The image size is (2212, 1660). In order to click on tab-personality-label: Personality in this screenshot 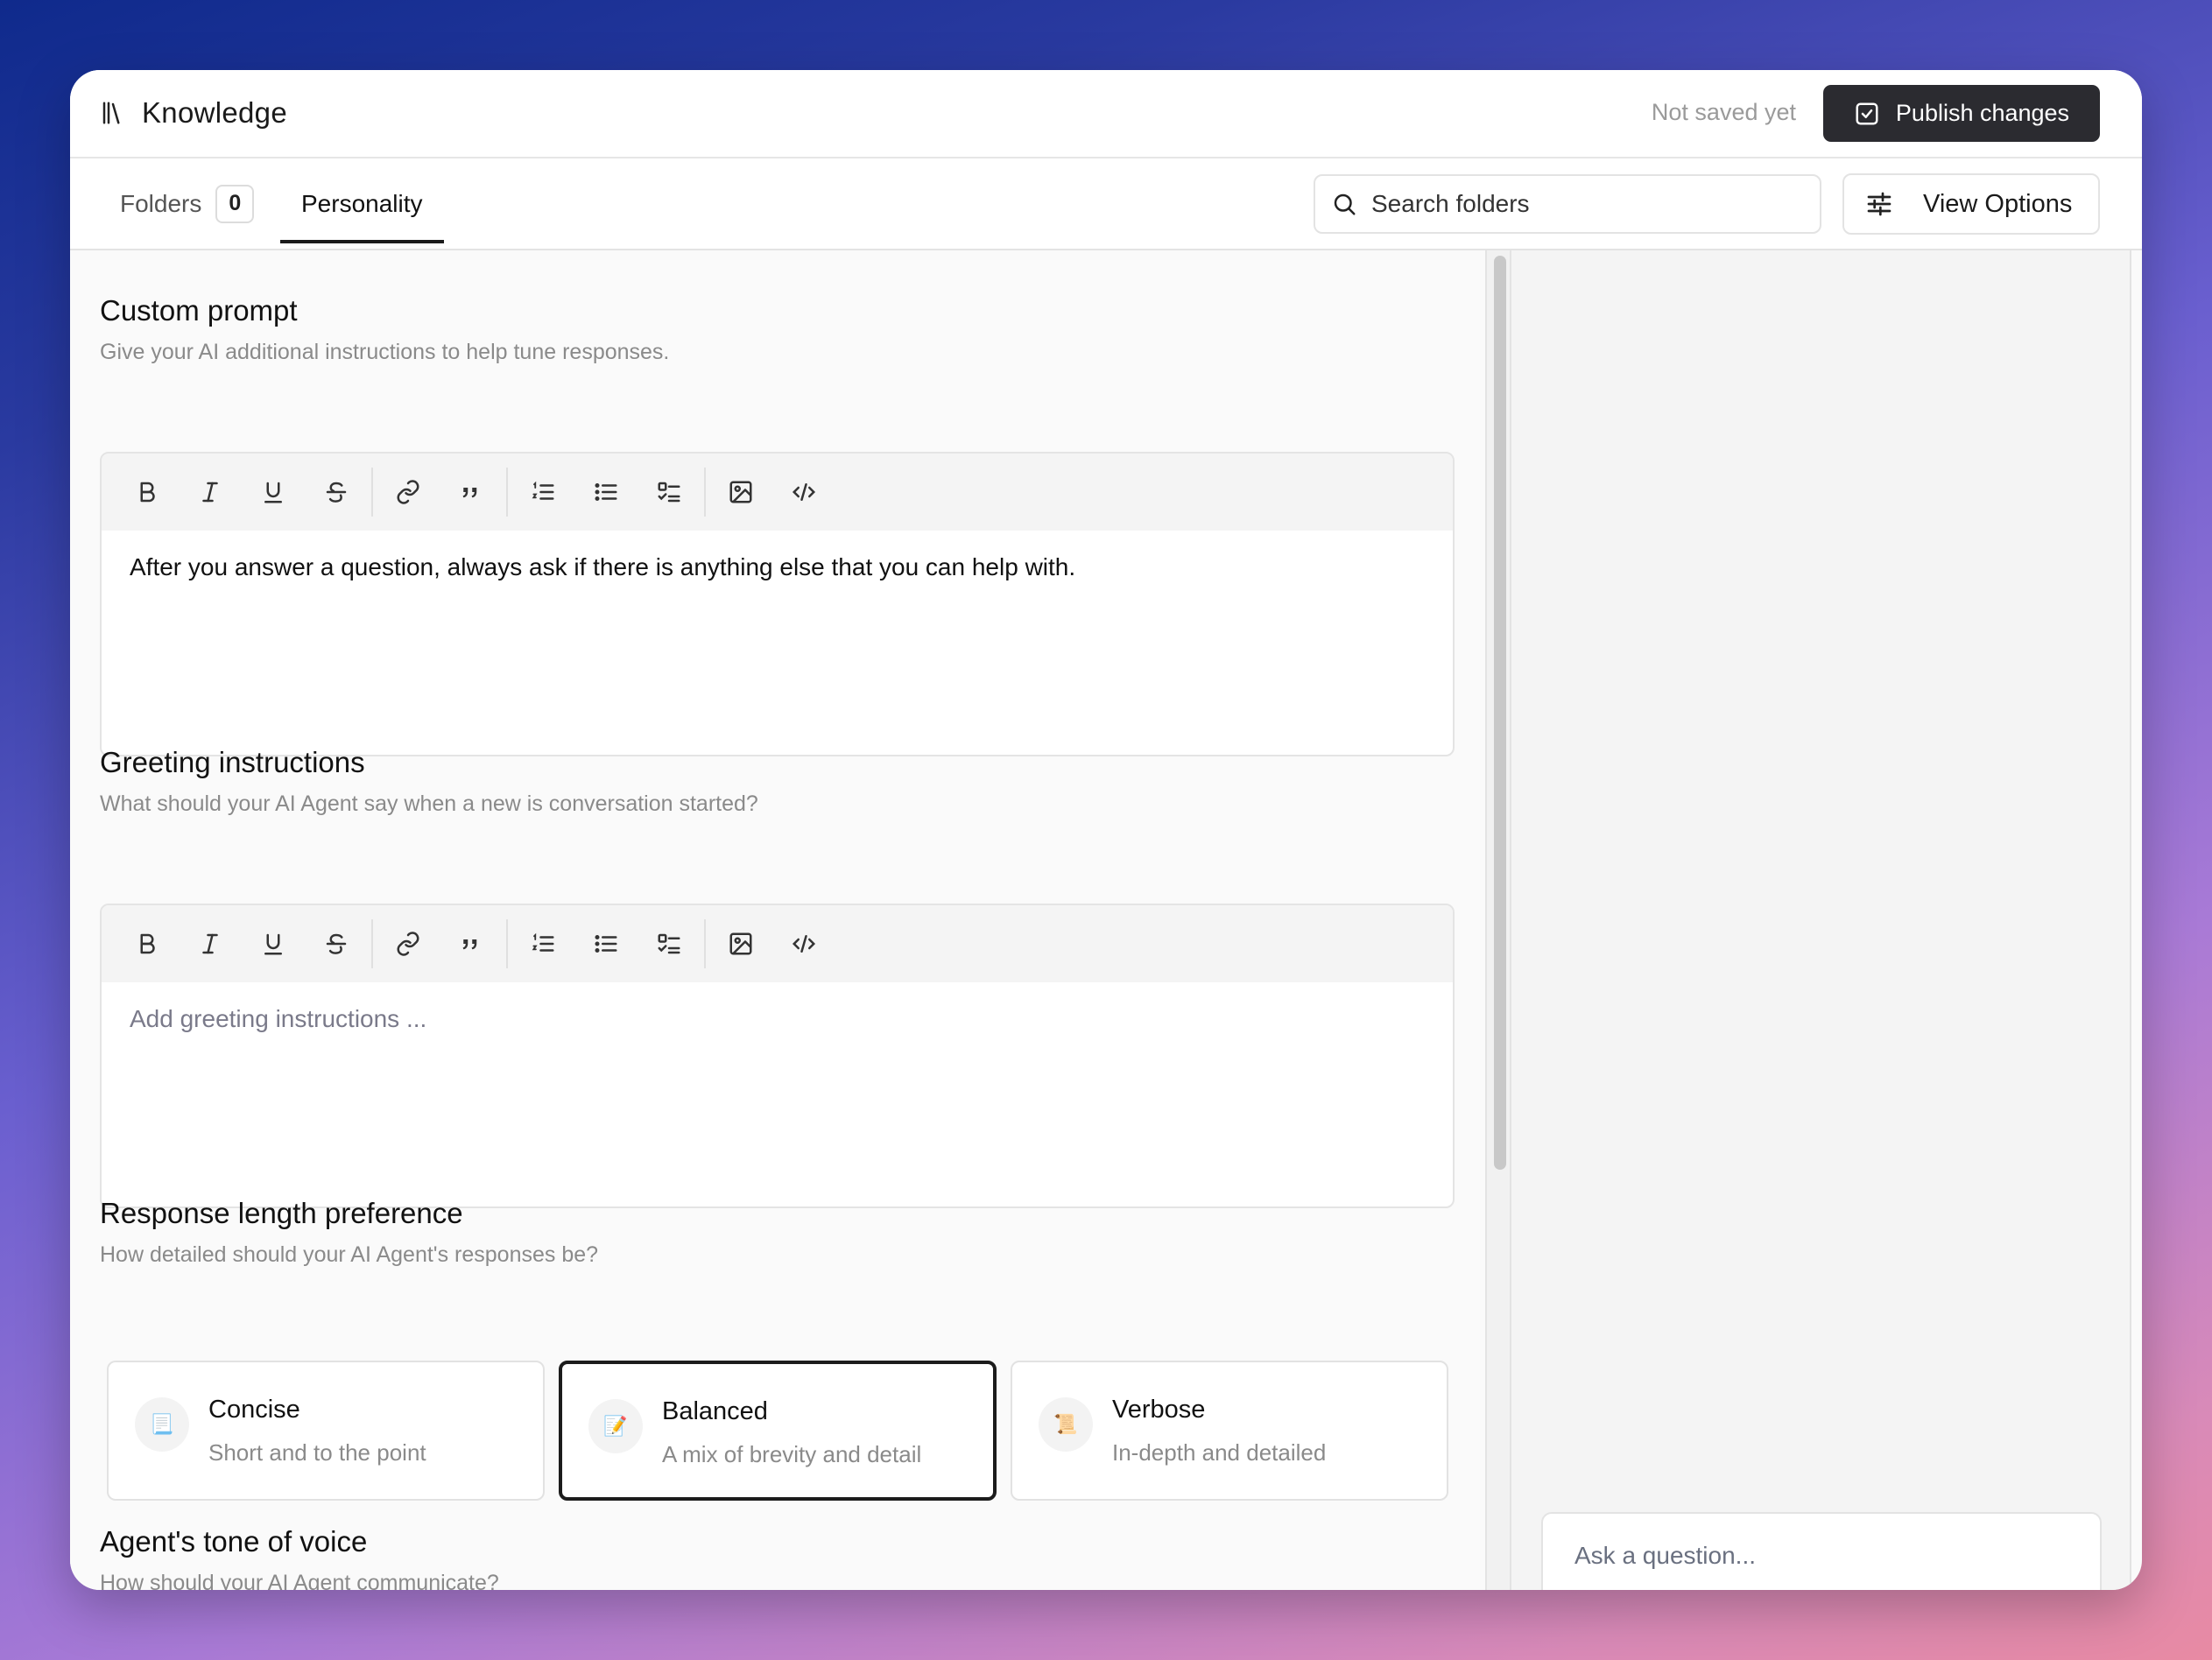, I will do `click(362, 203)`.